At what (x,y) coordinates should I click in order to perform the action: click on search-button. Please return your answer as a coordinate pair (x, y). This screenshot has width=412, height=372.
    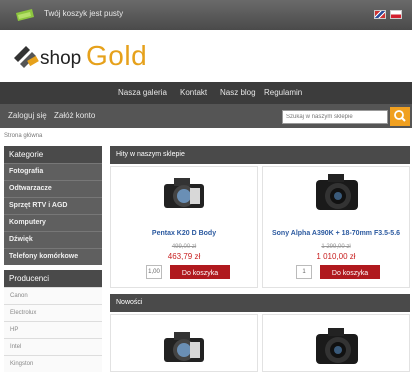
    Looking at the image, I should click on (400, 116).